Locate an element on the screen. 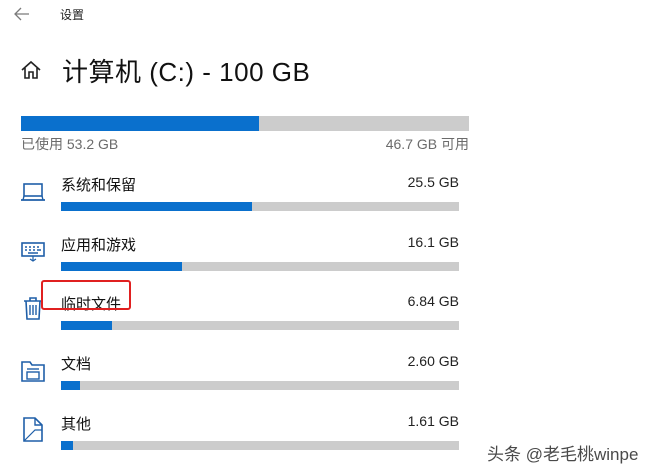  highlight-annotation-box is located at coordinates (86, 295).